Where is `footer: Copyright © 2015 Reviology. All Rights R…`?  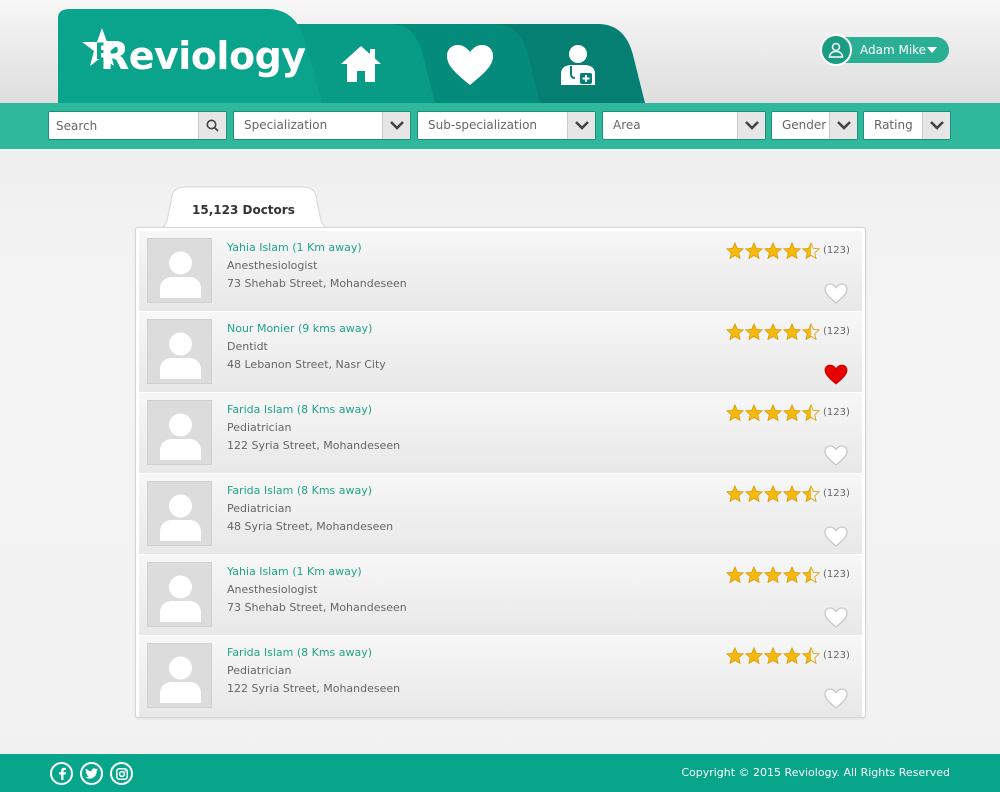
footer: Copyright © 2015 Reviology. All Rights R… is located at coordinates (500, 773).